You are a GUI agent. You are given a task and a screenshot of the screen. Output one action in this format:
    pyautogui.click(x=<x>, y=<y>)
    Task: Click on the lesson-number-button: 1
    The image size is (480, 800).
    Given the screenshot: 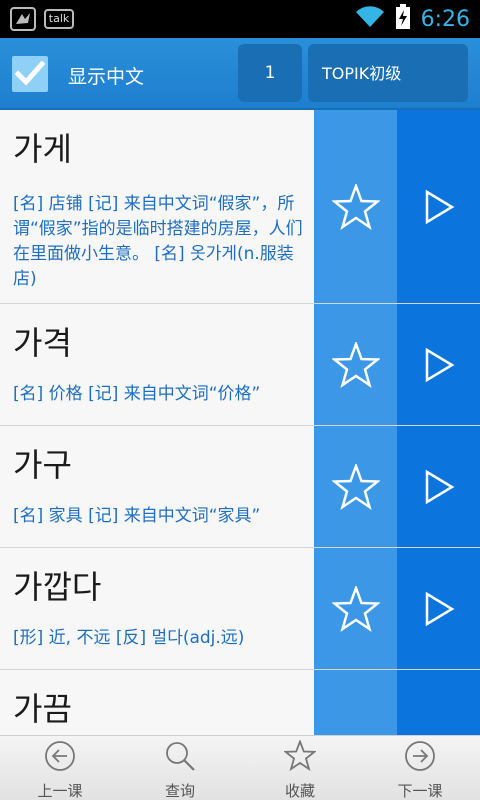 What is the action you would take?
    pyautogui.click(x=270, y=73)
    